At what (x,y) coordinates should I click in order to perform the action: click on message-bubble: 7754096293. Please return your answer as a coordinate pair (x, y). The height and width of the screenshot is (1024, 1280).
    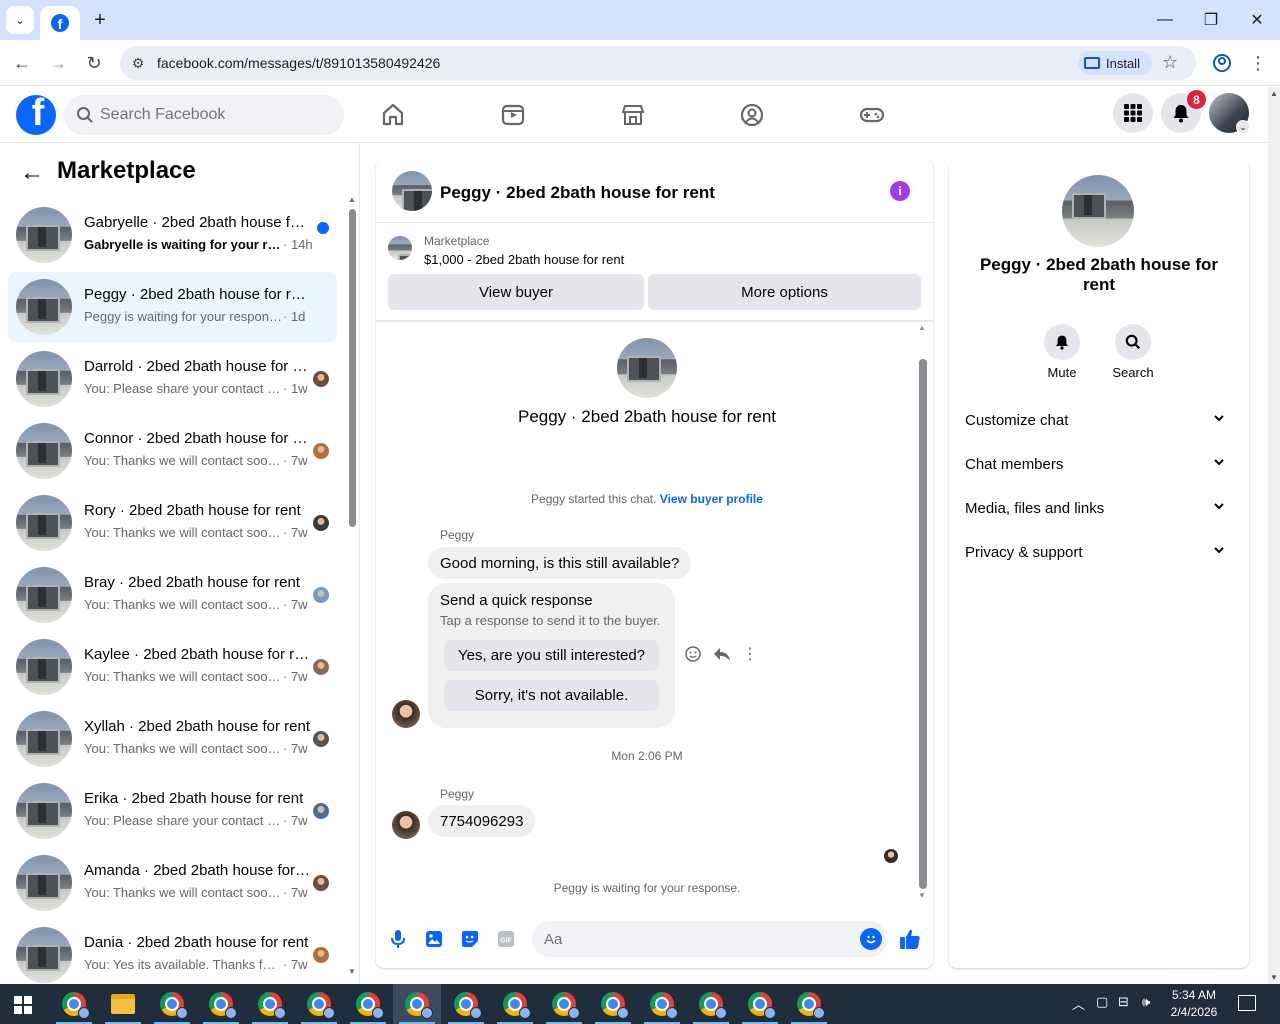
    Looking at the image, I should click on (482, 821).